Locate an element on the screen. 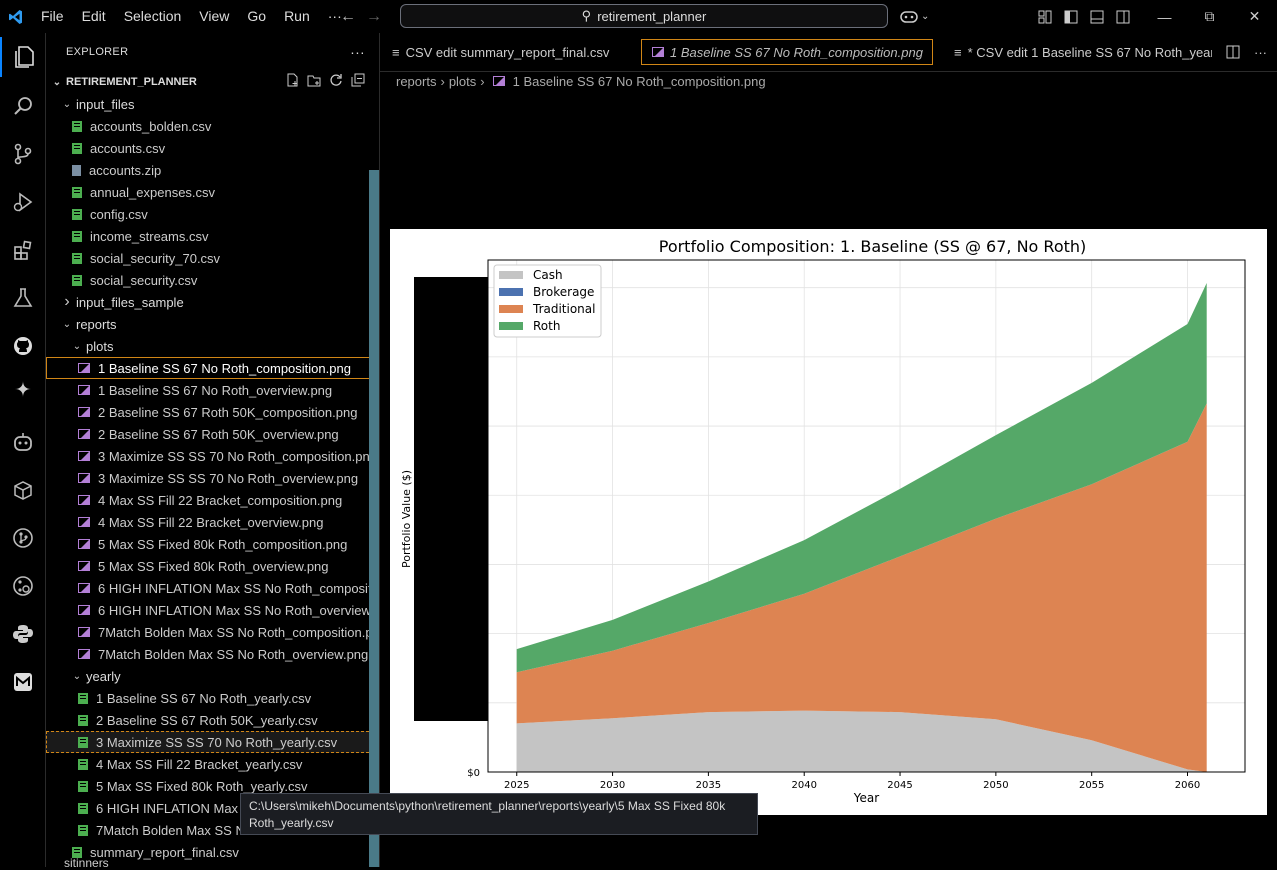 Image resolution: width=1277 pixels, height=870 pixels. tree-file: 1 Baseline SS 67 No Roth_overview.png is located at coordinates (212, 390).